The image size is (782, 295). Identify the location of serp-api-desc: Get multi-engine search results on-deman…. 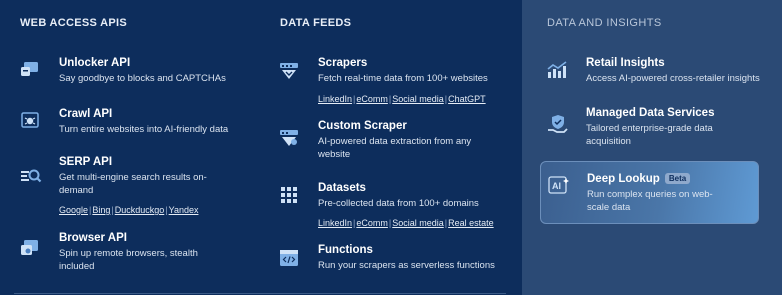
(133, 184).